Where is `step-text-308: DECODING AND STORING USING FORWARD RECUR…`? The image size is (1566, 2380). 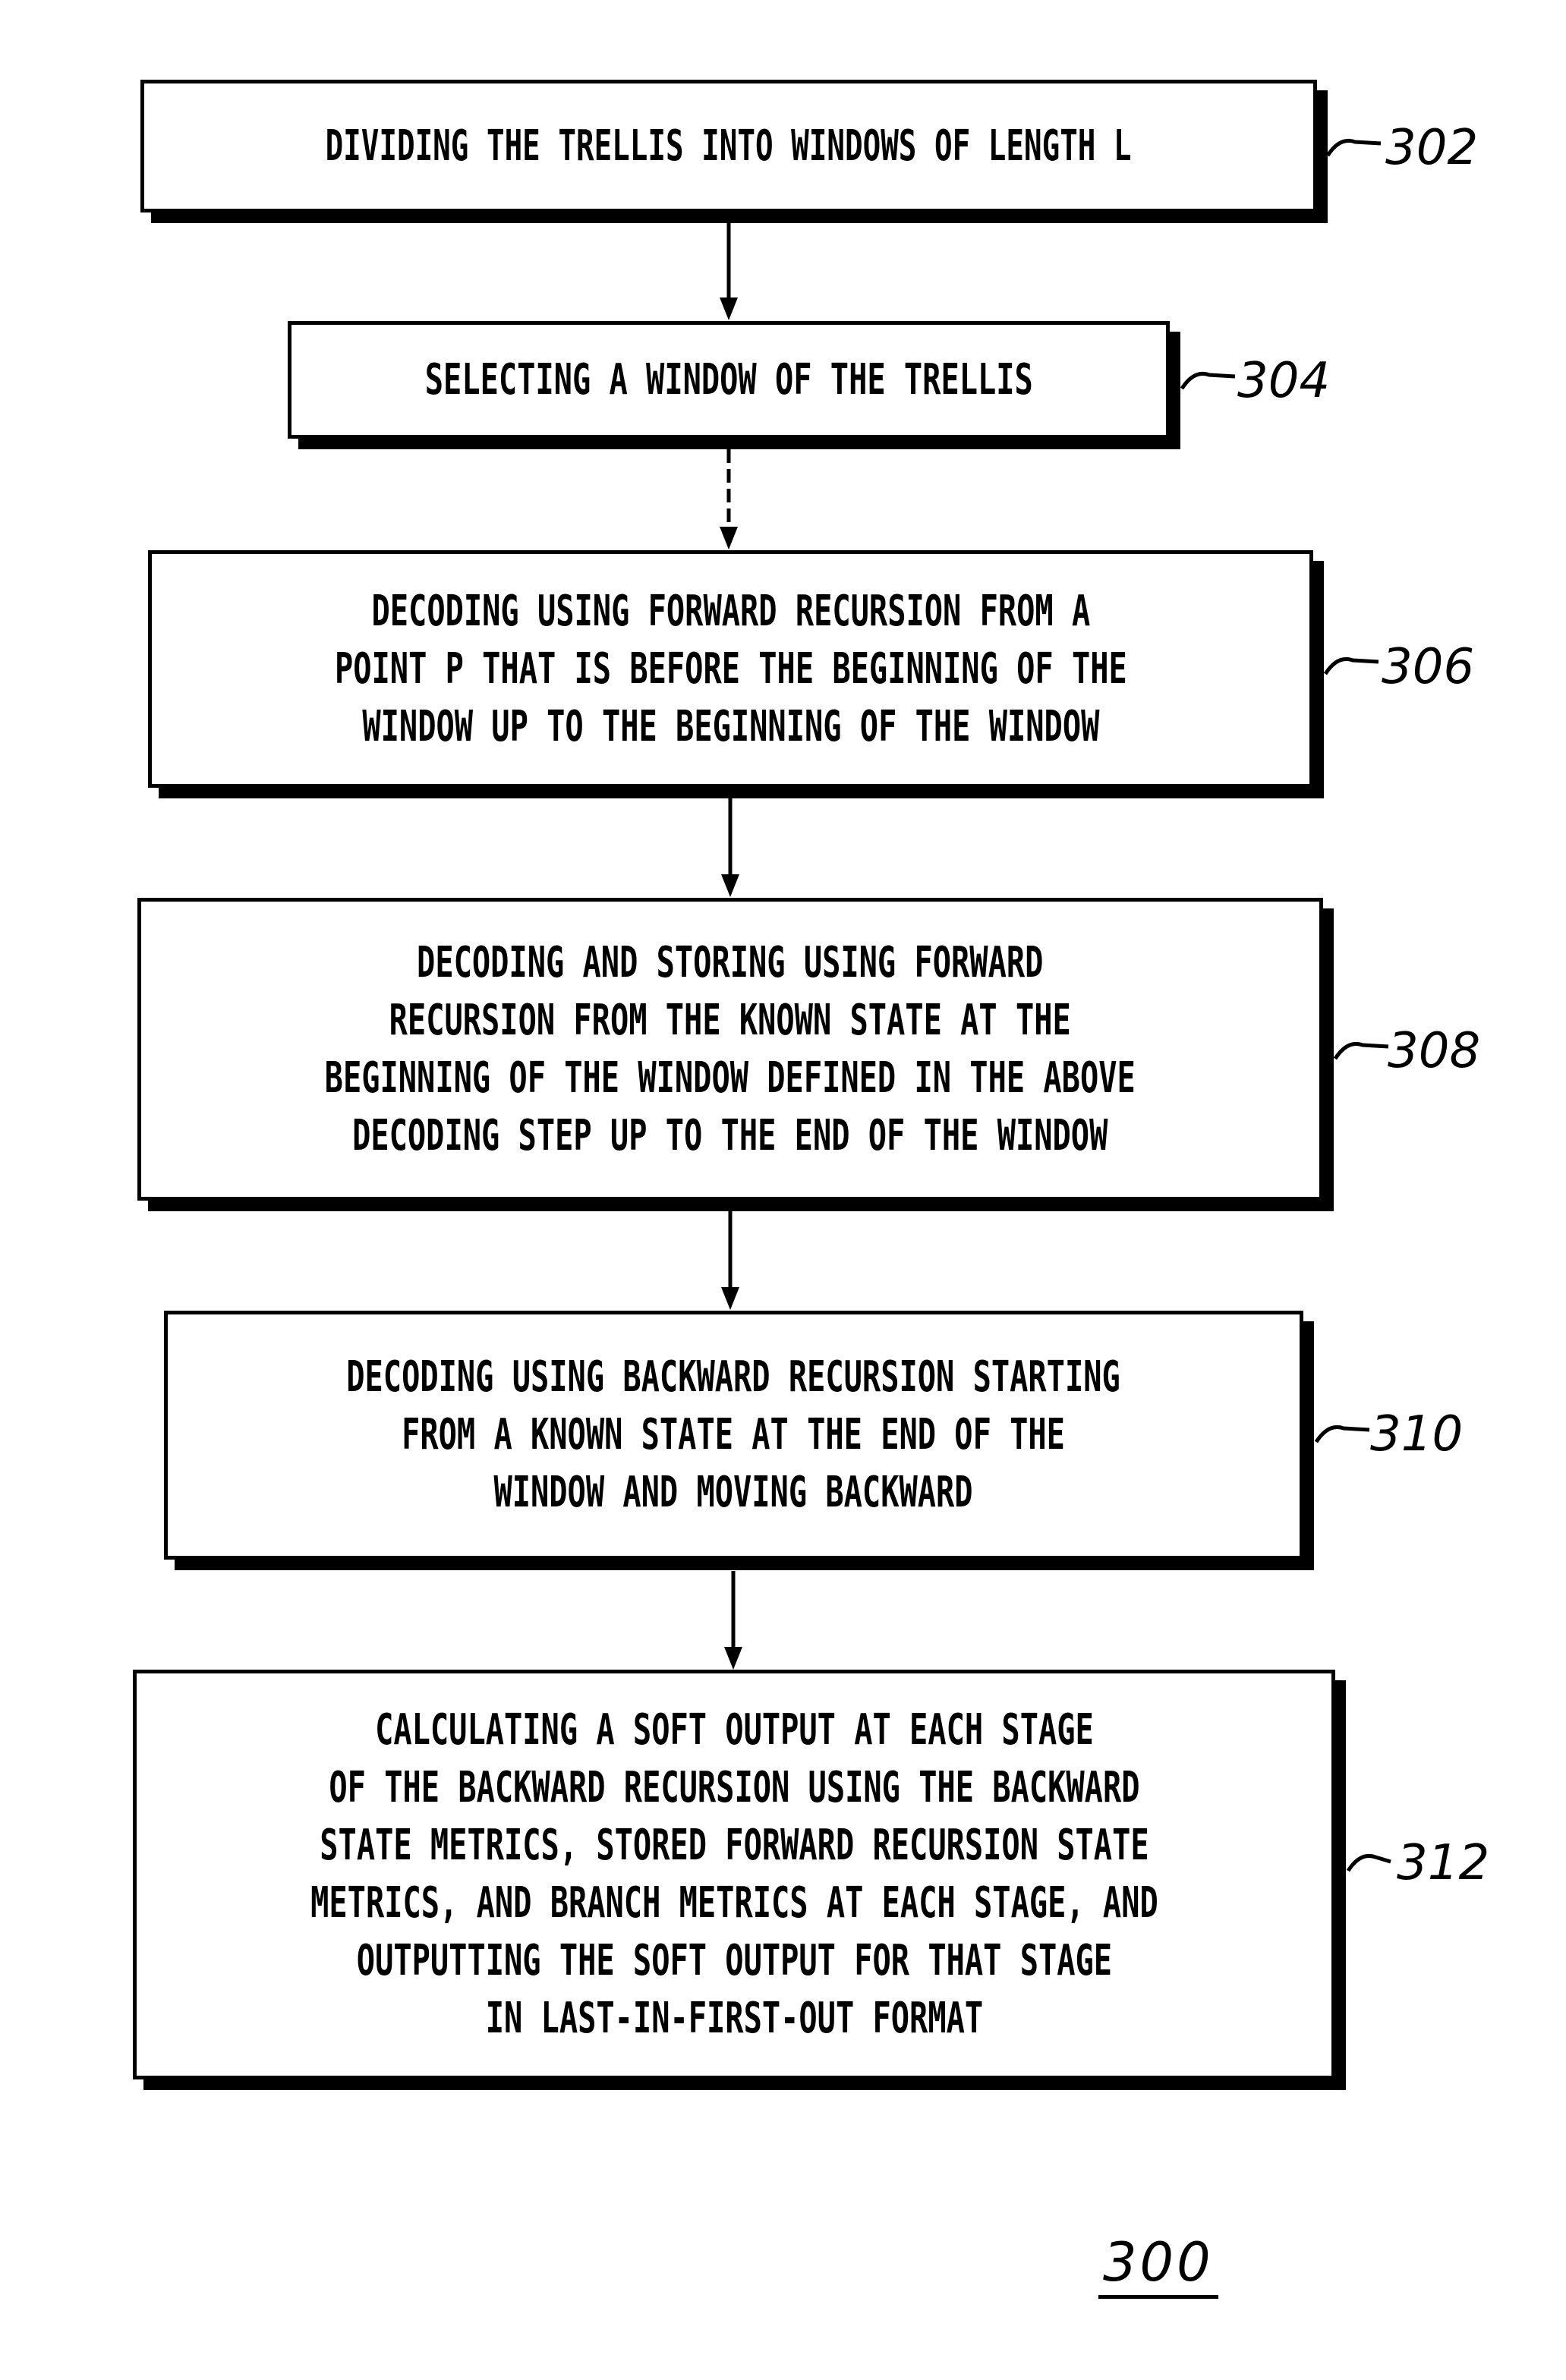
step-text-308: DECODING AND STORING USING FORWARD RECUR… is located at coordinates (730, 1048).